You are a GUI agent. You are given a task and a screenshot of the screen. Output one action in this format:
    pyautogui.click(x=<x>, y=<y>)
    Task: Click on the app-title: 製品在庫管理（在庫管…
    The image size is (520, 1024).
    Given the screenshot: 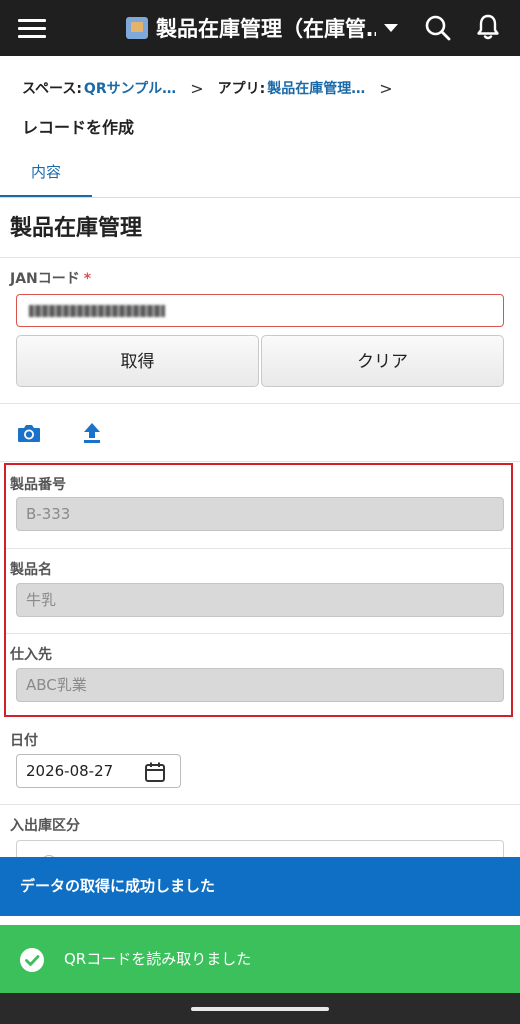 What is the action you would take?
    pyautogui.click(x=266, y=29)
    